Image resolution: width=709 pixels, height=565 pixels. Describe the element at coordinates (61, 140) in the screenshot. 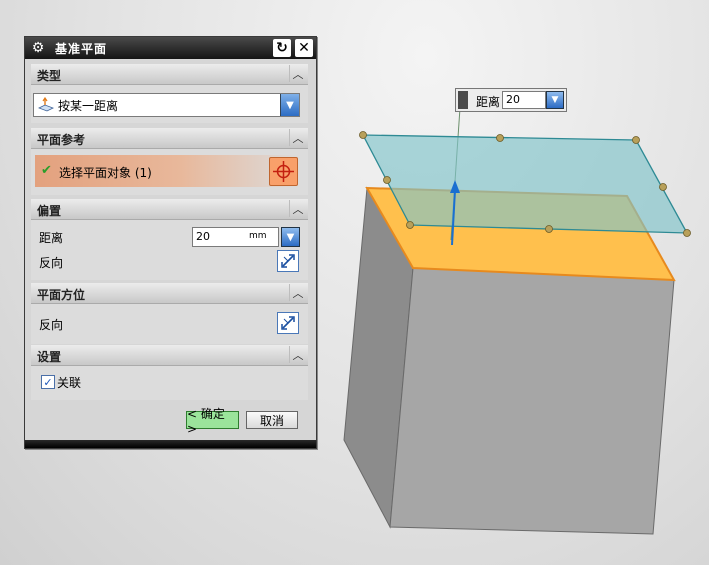

I see `section-reference-label: 平面参考` at that location.